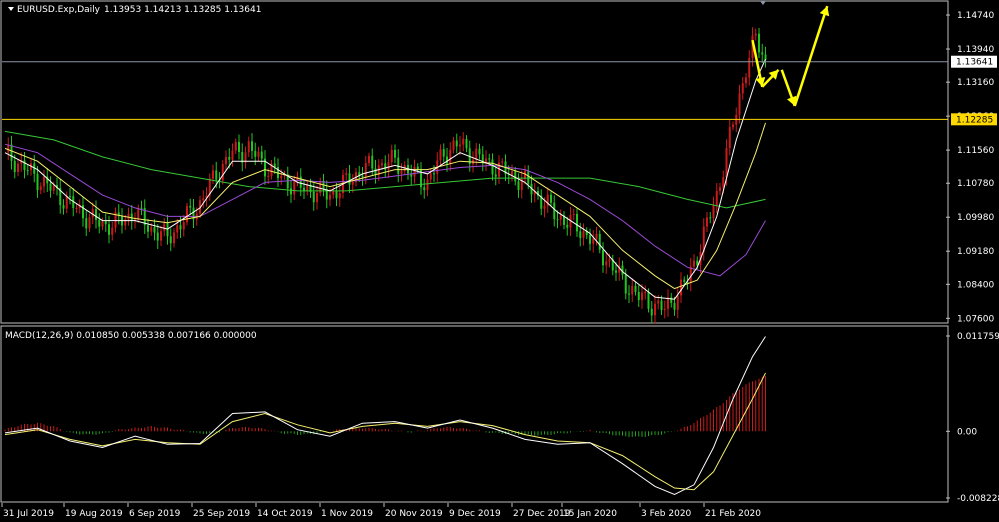 This screenshot has width=999, height=522. What do you see at coordinates (221, 514) in the screenshot?
I see `time-tick-label: 25 Sep 2019` at bounding box center [221, 514].